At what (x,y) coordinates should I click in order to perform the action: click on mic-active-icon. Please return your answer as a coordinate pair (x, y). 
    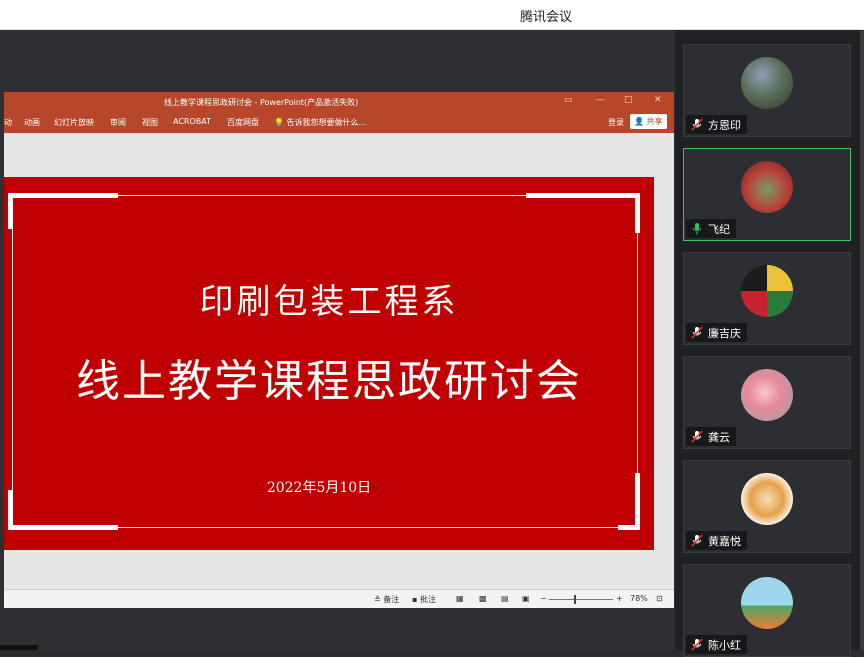
    Looking at the image, I should click on (697, 229).